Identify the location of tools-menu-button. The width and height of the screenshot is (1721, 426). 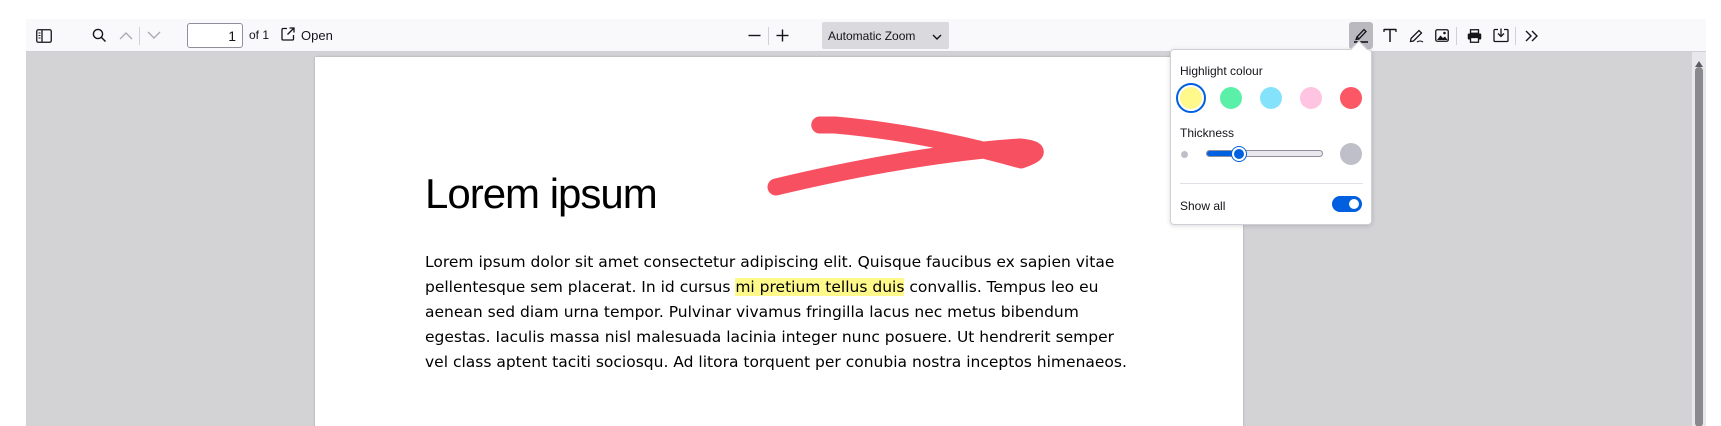
(1532, 35).